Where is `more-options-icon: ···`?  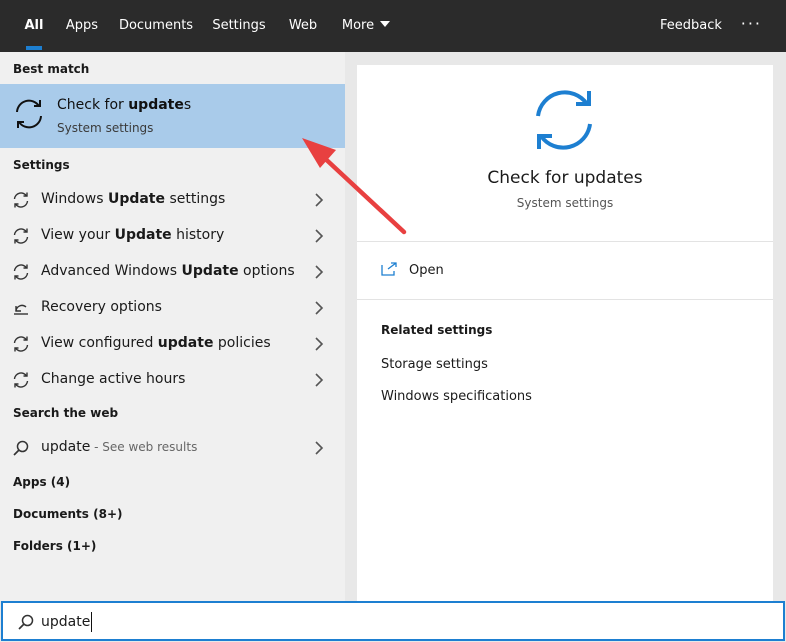
more-options-icon: ··· is located at coordinates (751, 26).